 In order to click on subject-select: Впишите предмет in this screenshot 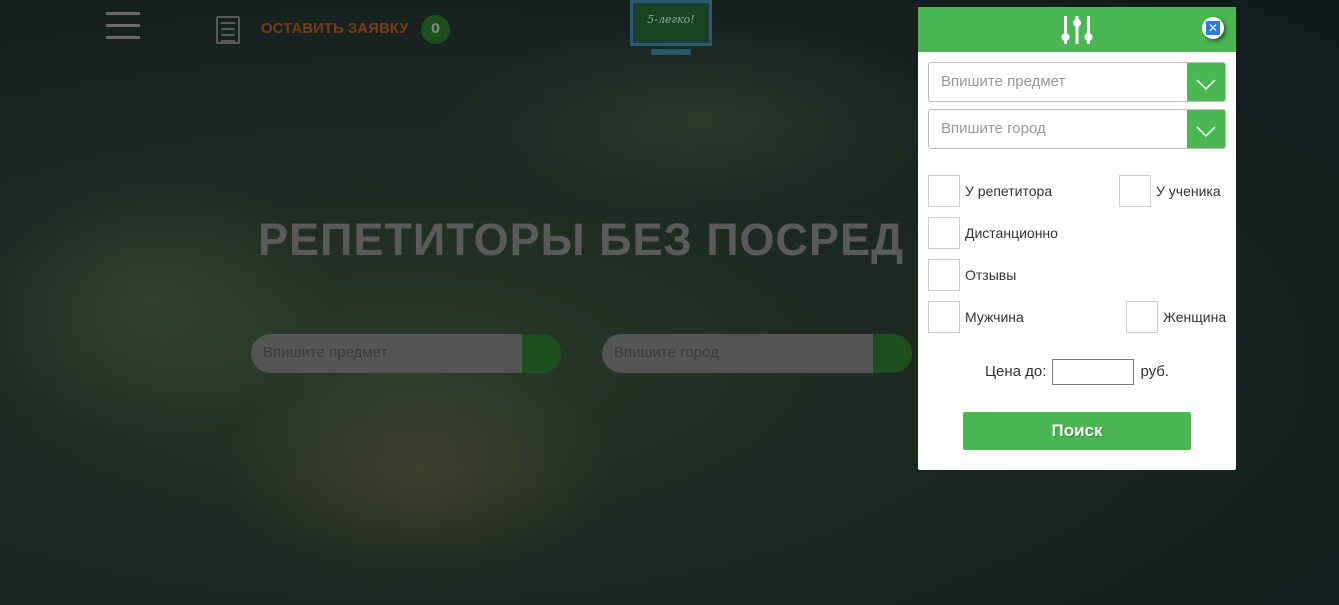, I will do `click(1077, 82)`.